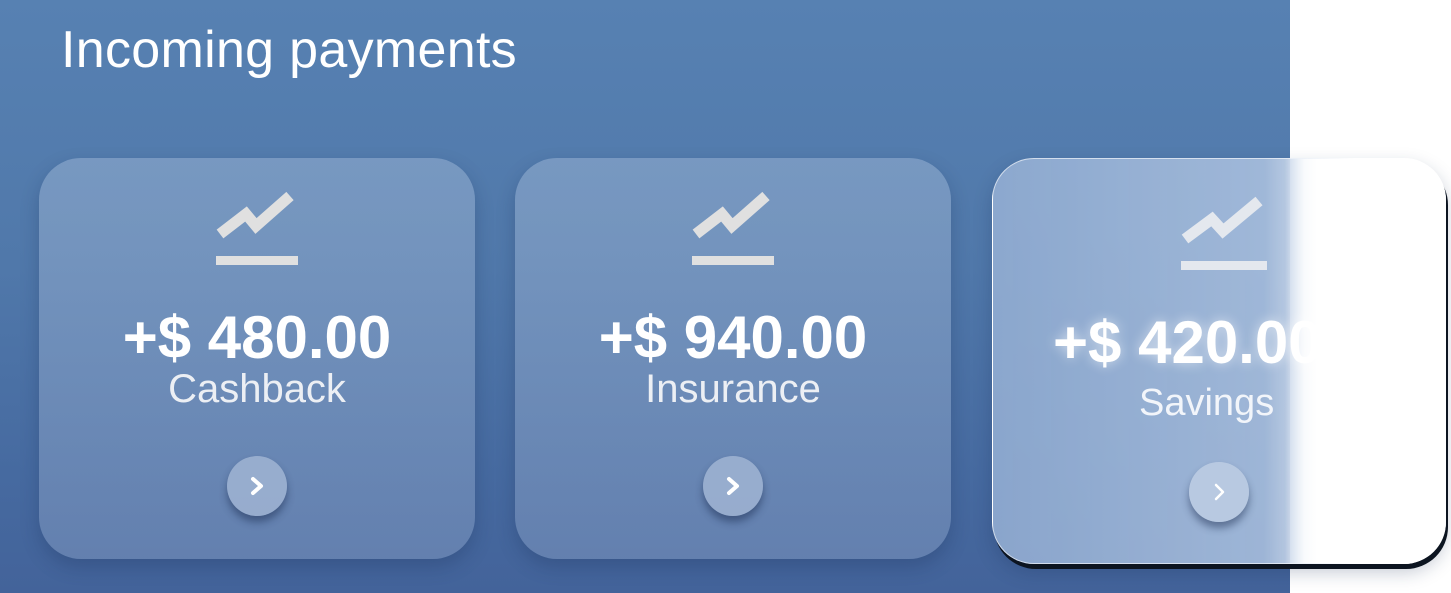  Describe the element at coordinates (1365, 361) in the screenshot. I see `card-fade-overlay` at that location.